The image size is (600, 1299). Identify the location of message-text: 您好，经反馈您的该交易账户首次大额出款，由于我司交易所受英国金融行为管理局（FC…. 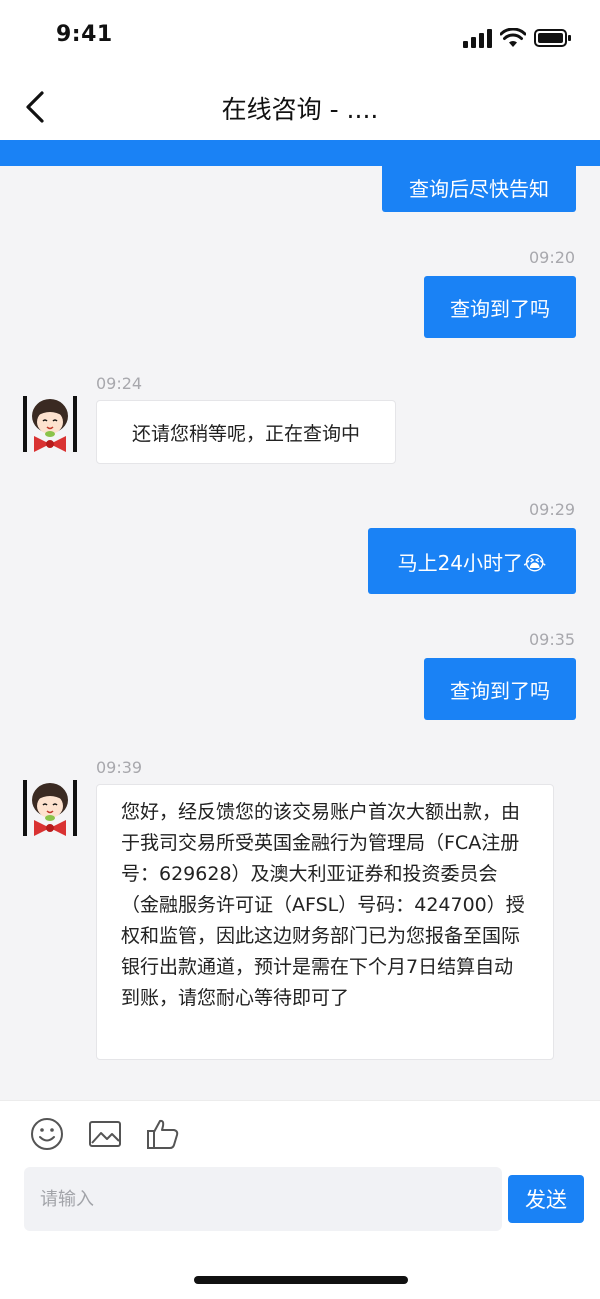
(323, 905).